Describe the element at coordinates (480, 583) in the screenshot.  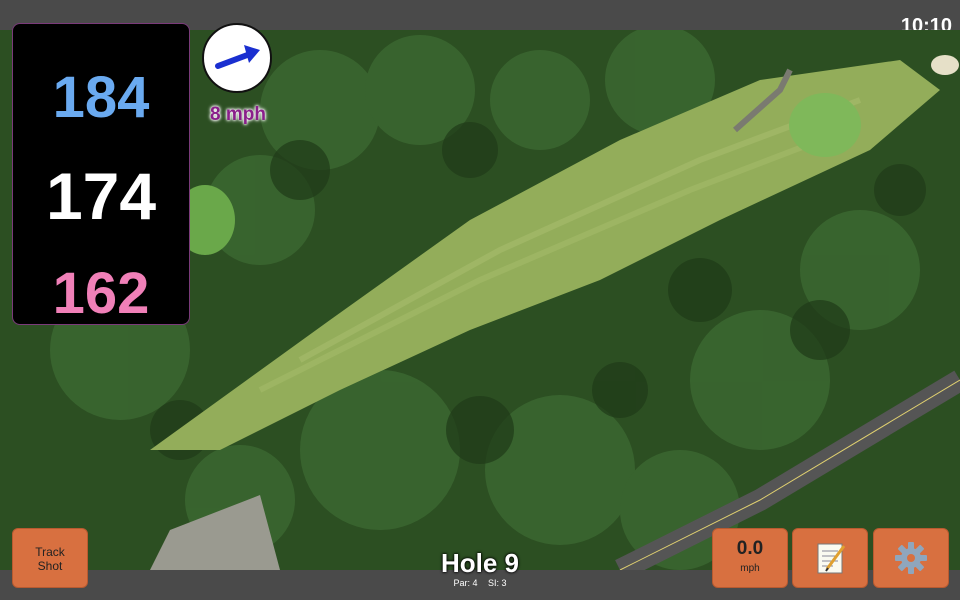
I see `hole-meta: Par: 4 SI: 3` at that location.